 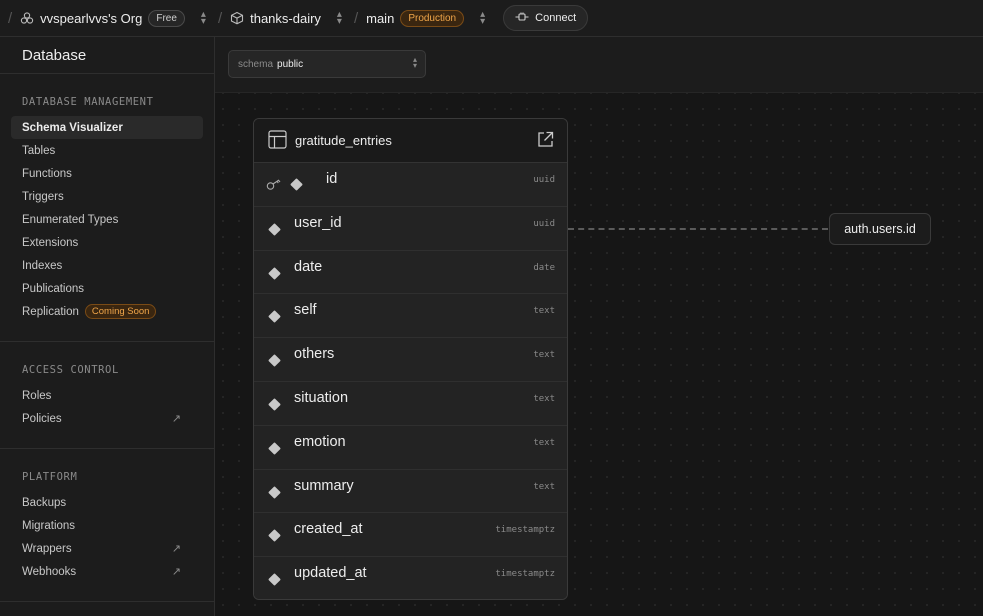 What do you see at coordinates (332, 179) in the screenshot?
I see `column-name: id` at bounding box center [332, 179].